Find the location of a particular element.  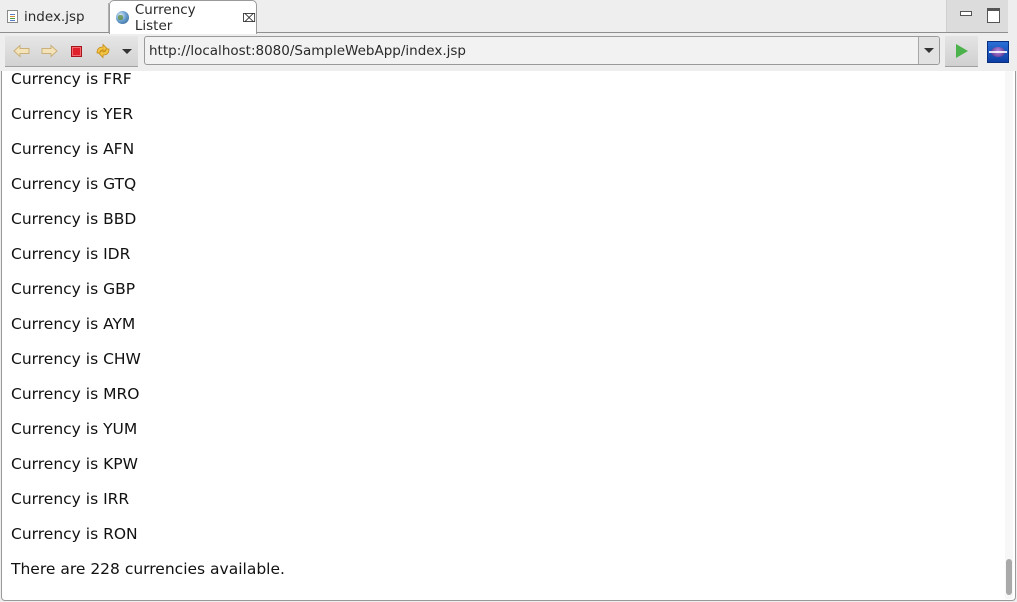

scrollbar-thumb is located at coordinates (1009, 577).